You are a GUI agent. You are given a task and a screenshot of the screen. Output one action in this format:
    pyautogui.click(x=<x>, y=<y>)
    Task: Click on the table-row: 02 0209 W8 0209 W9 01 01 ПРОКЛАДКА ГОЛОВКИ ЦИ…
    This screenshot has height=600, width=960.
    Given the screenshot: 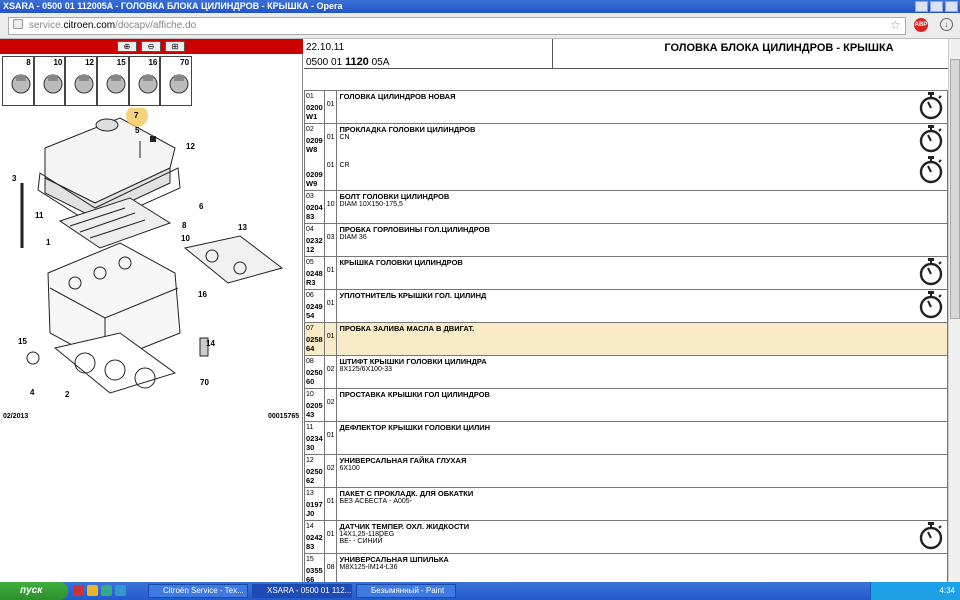 What is the action you would take?
    pyautogui.click(x=626, y=157)
    